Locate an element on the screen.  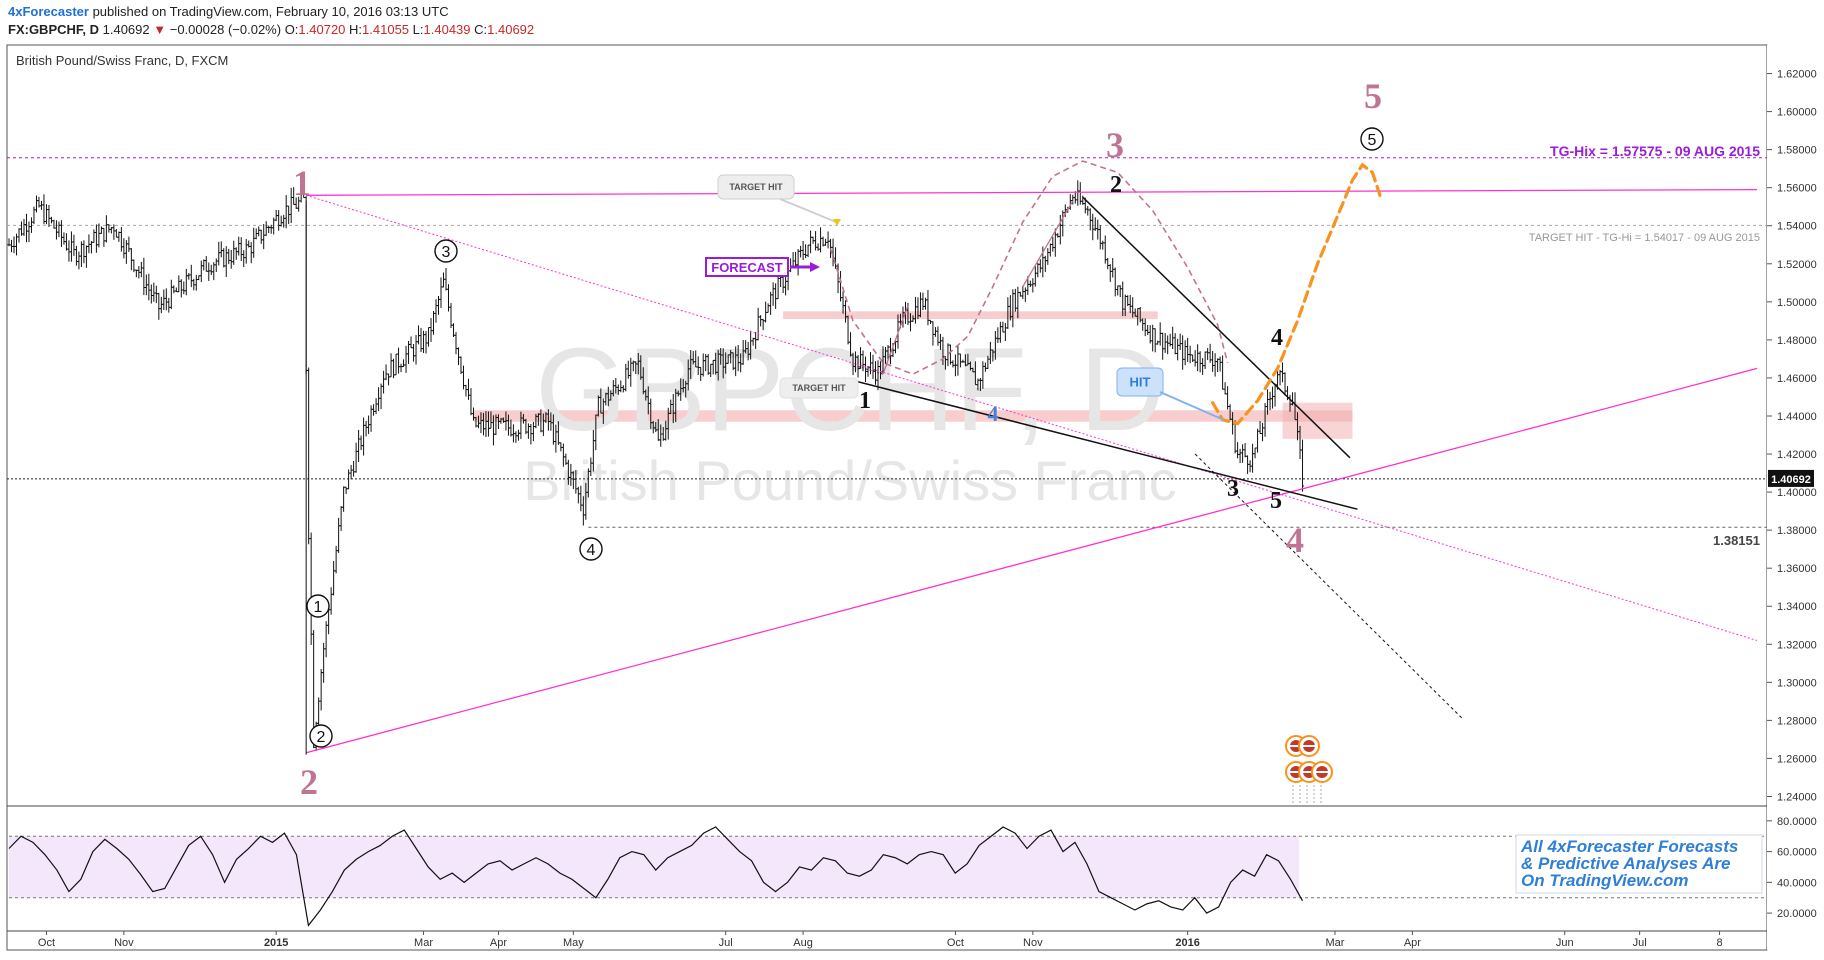
rsi-tick-label: 60.0000 is located at coordinates (1797, 853).